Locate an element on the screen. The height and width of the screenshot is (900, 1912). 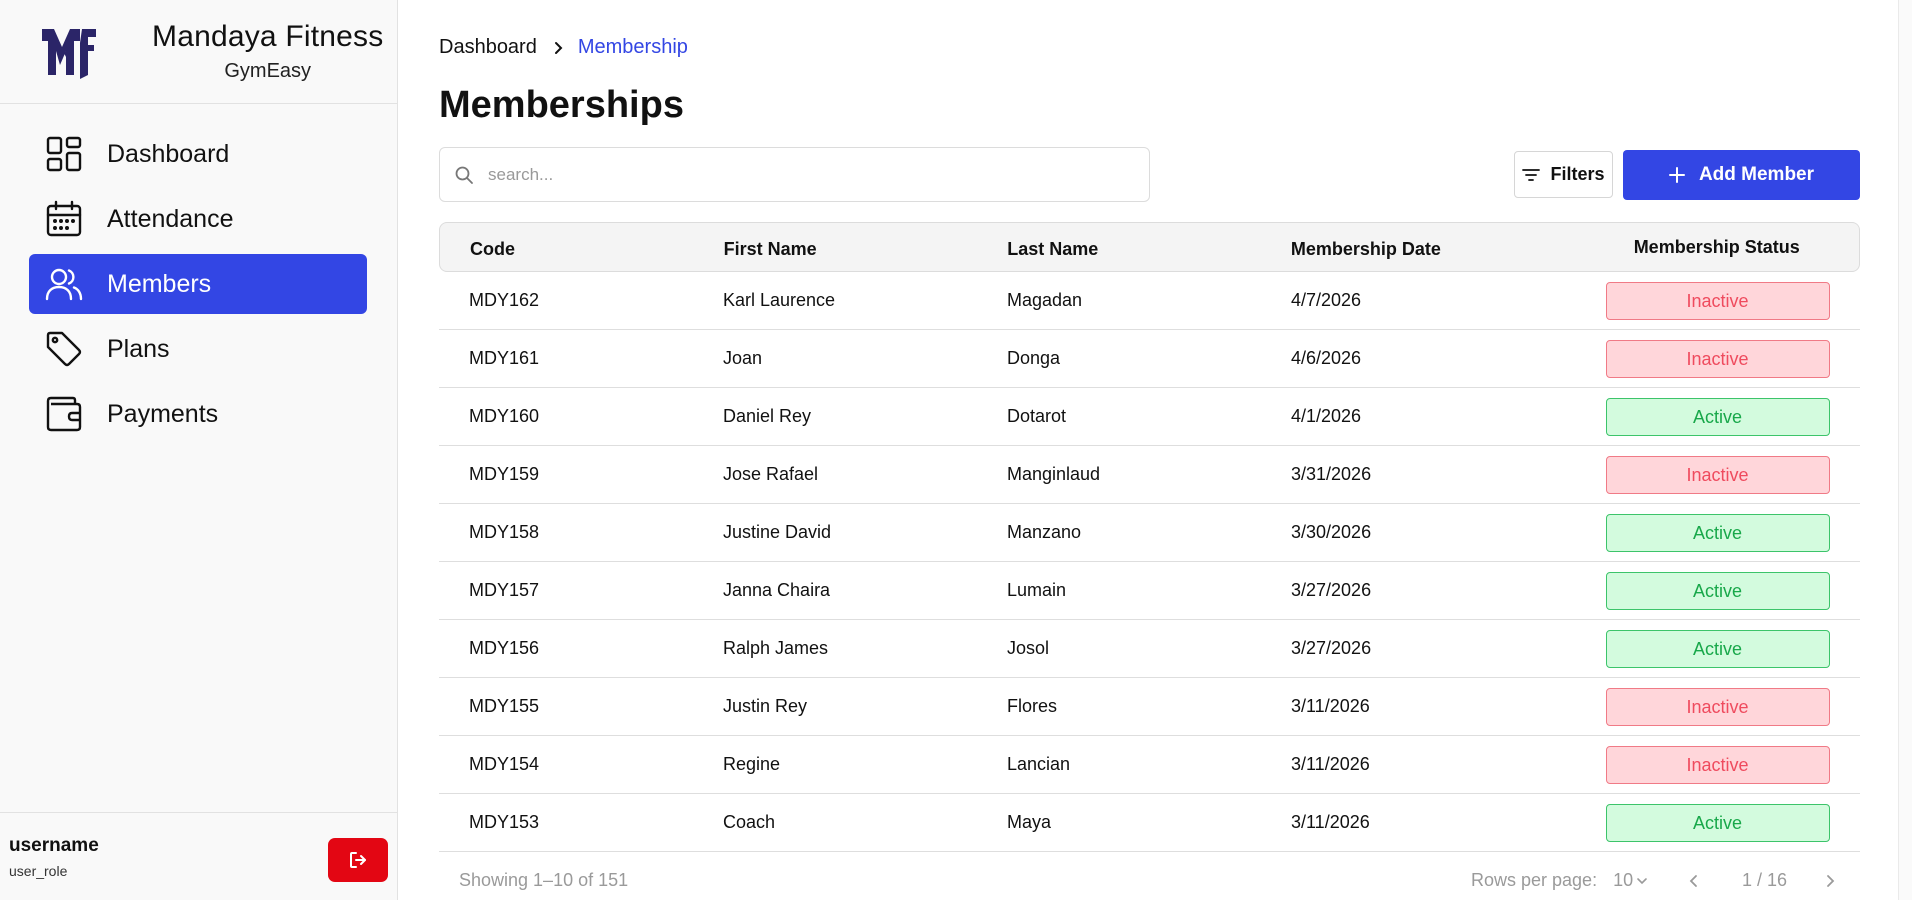
add-member-button: Add Member is located at coordinates (1741, 175).